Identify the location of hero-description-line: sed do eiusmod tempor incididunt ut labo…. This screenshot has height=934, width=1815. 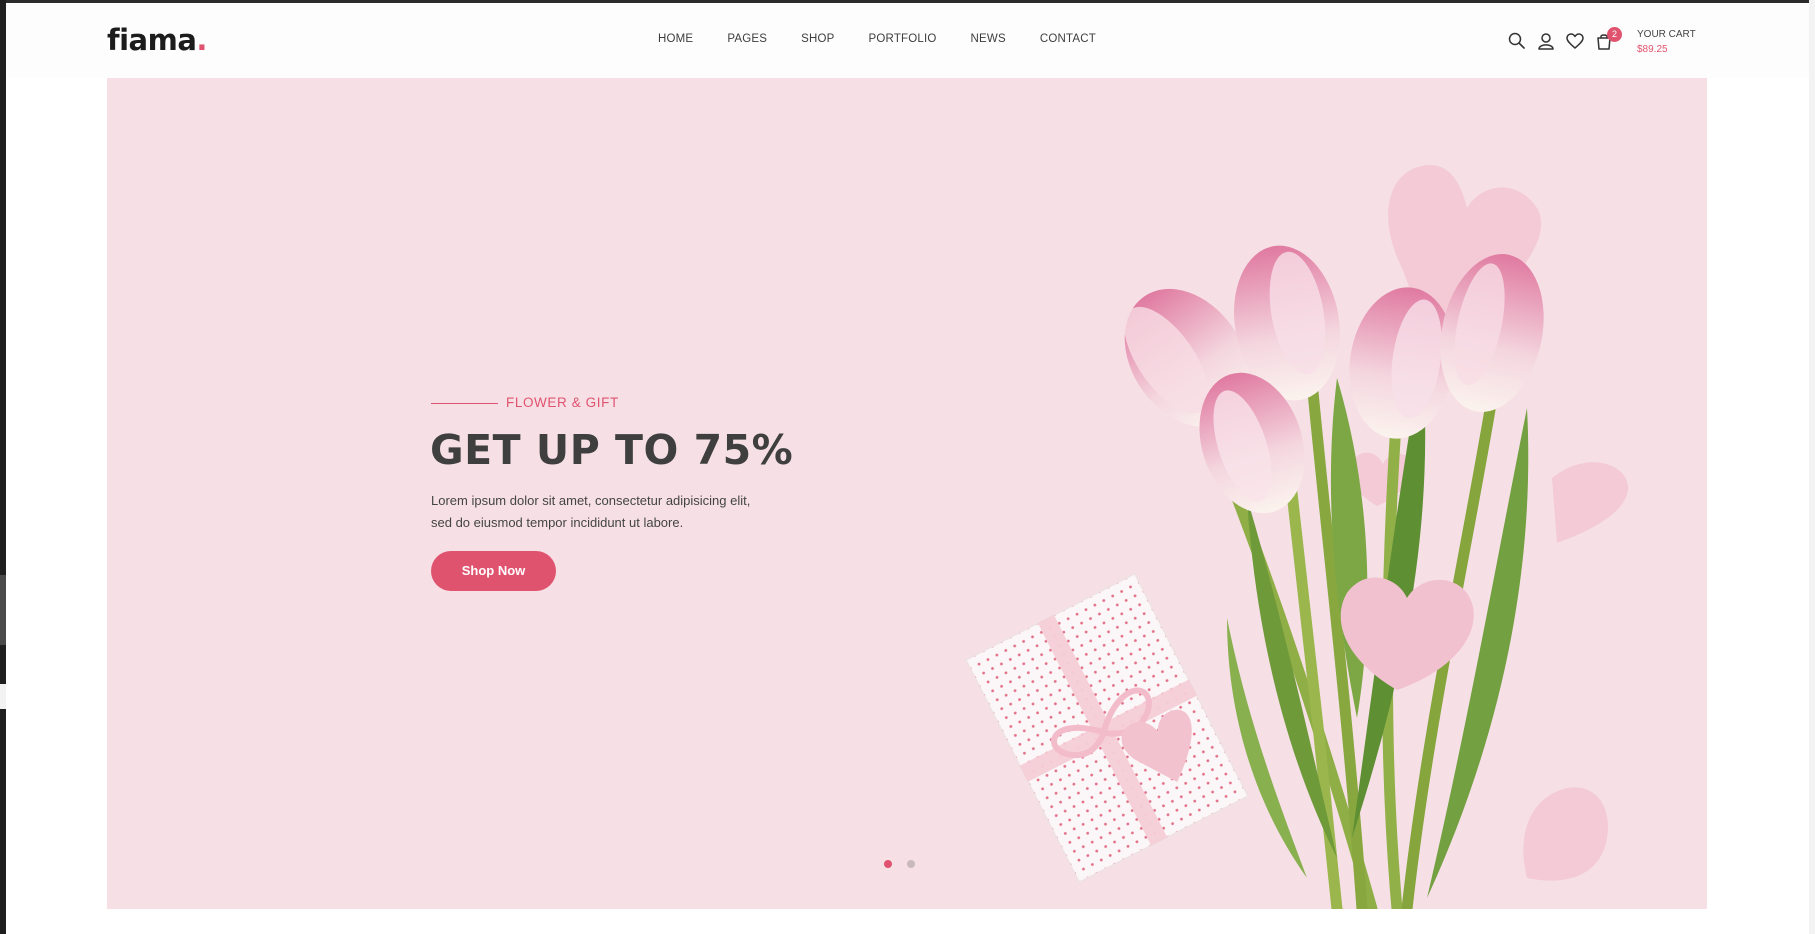
(557, 522).